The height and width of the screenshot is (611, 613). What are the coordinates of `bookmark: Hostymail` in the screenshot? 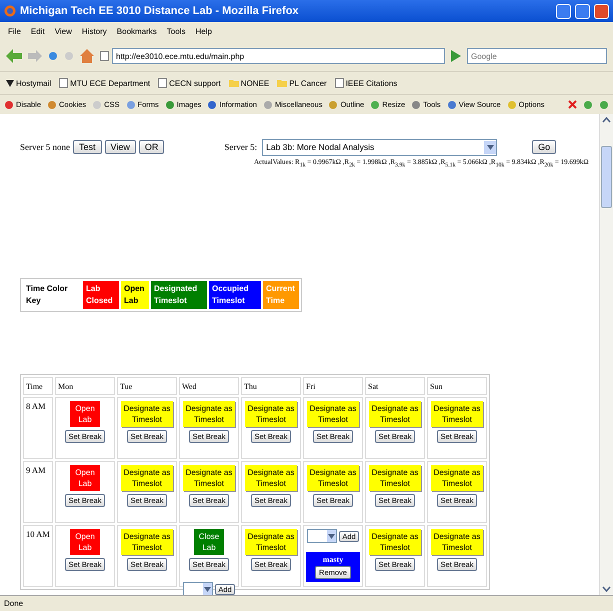 It's located at (34, 83).